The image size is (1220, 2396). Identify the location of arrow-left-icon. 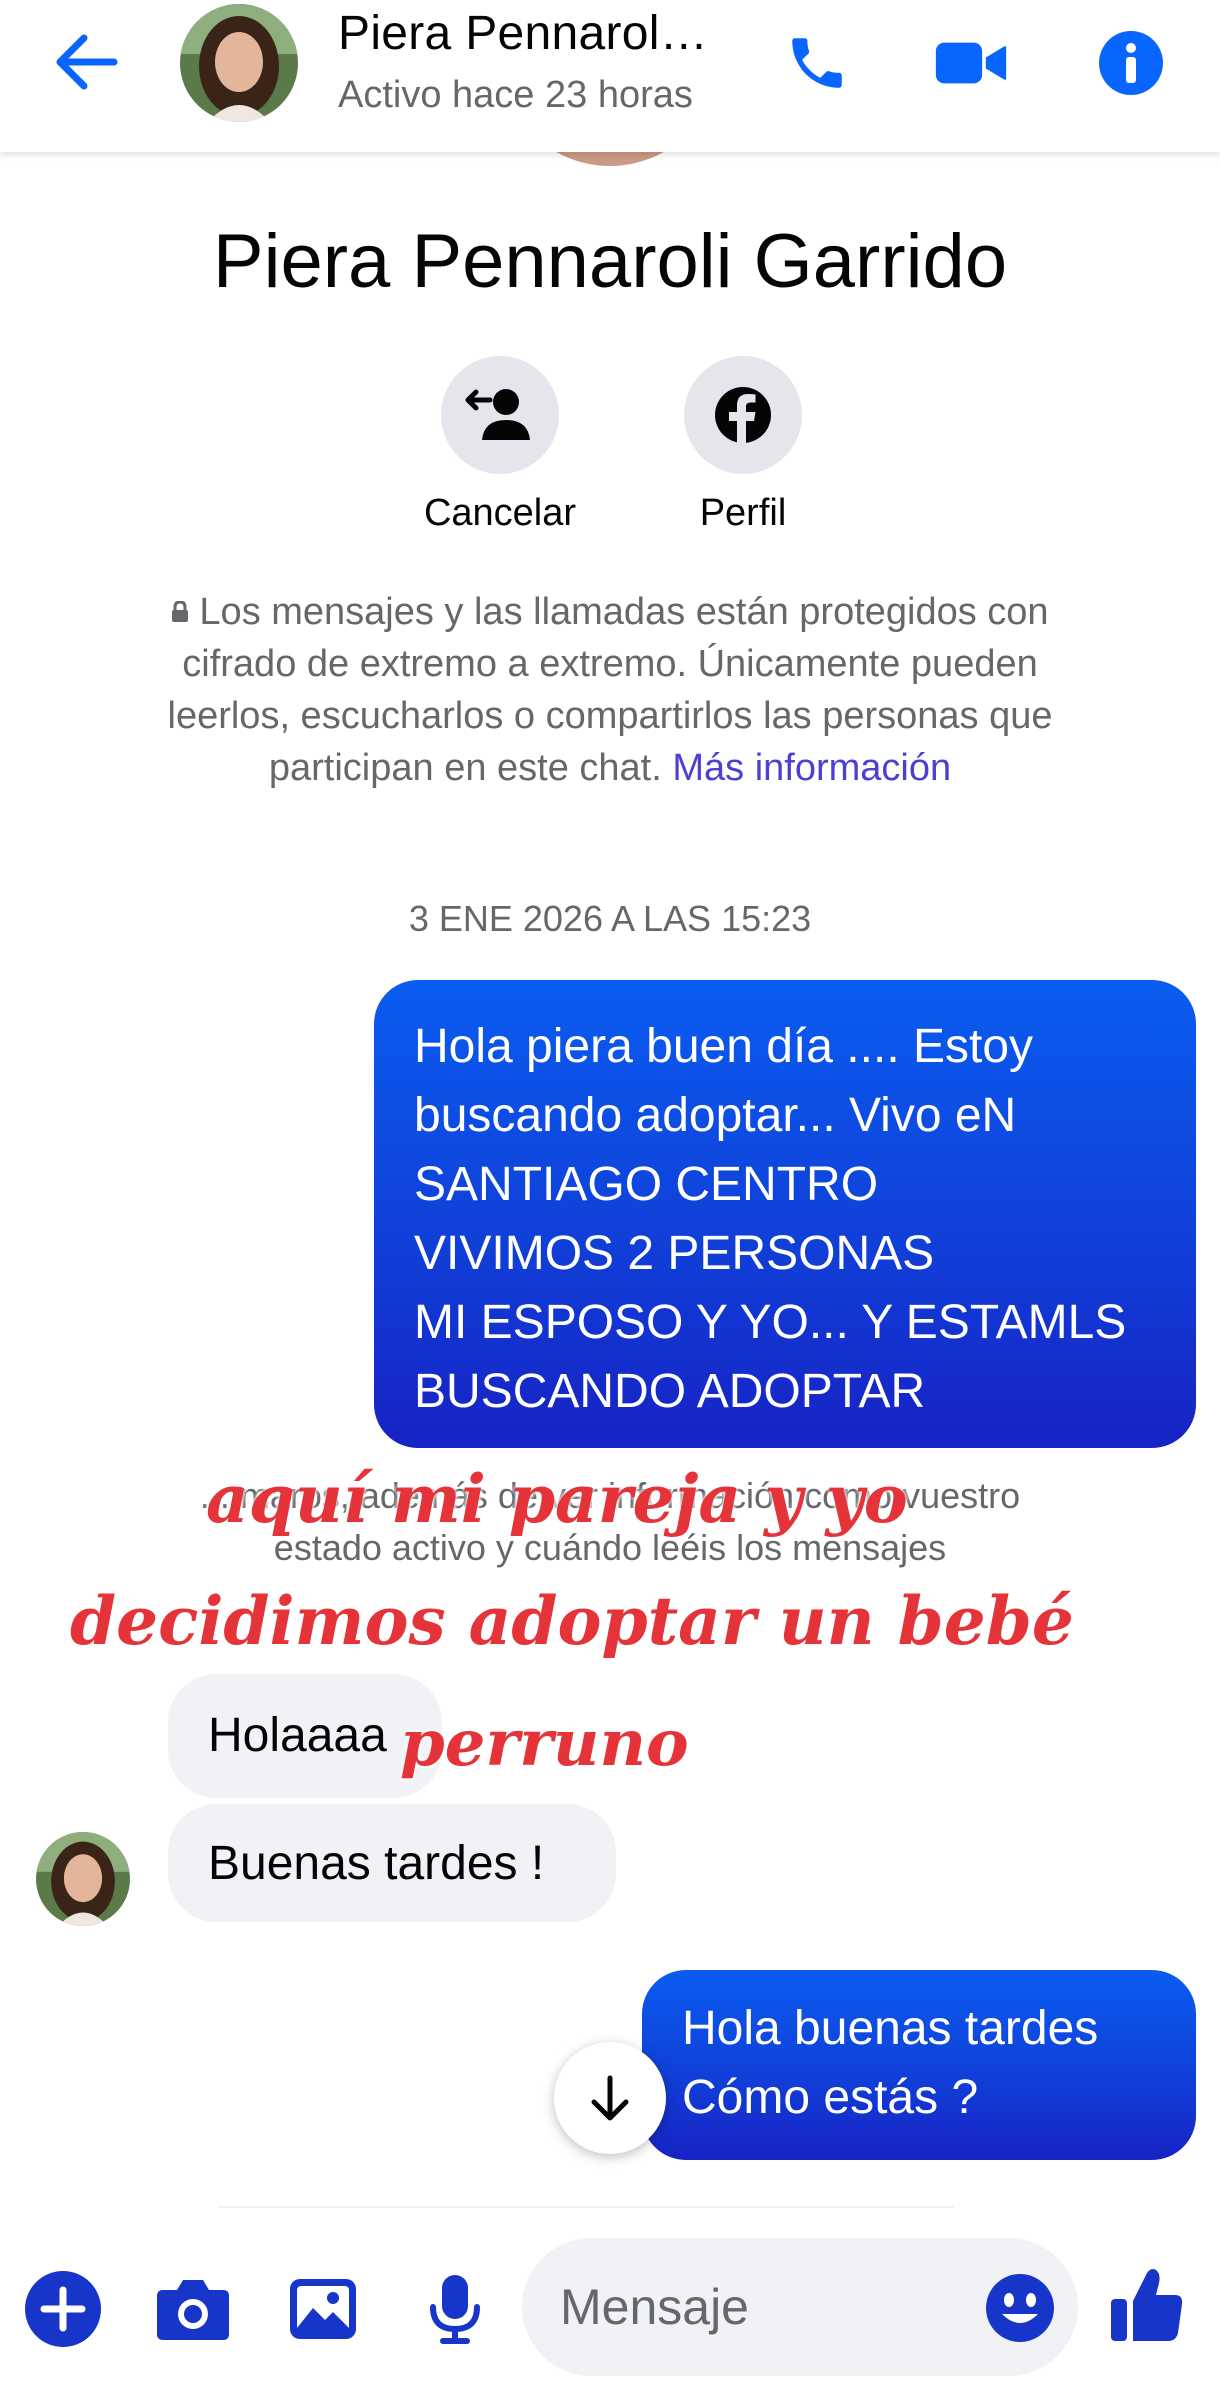
(87, 62).